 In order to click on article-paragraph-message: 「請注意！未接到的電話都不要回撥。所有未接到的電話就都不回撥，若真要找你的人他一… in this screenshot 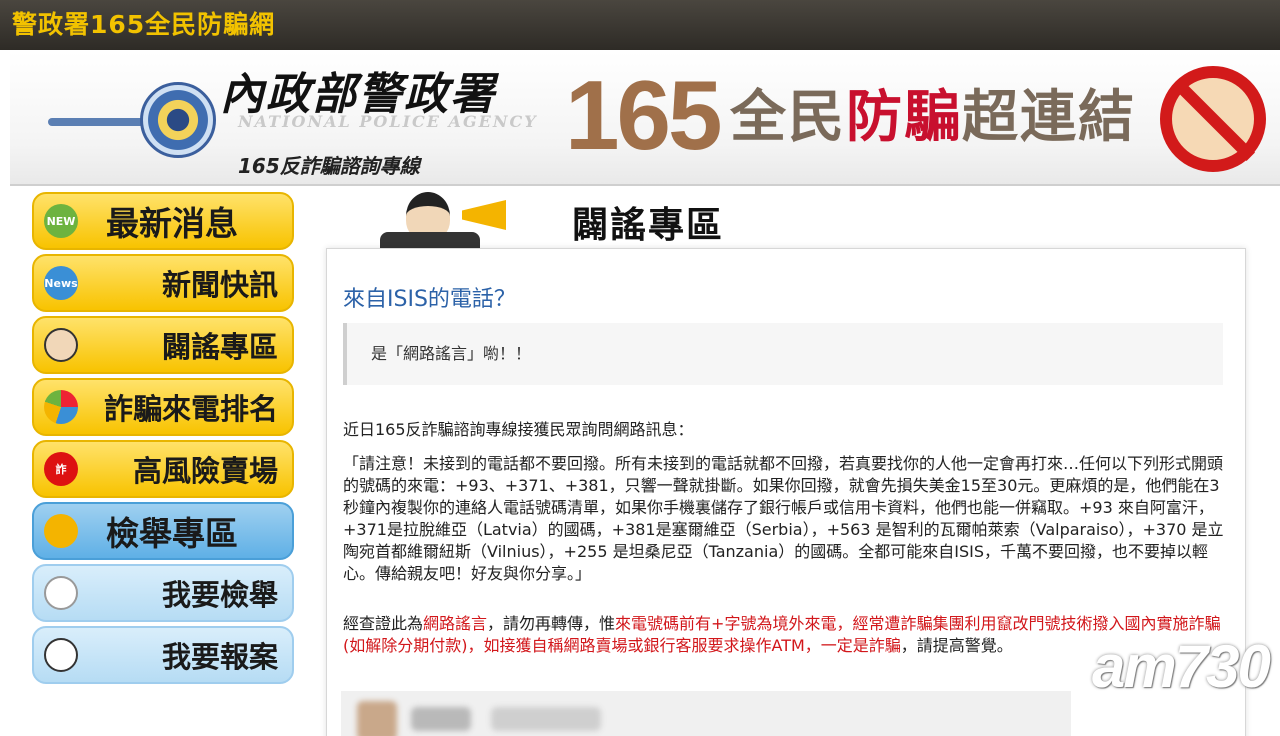, I will do `click(783, 518)`.